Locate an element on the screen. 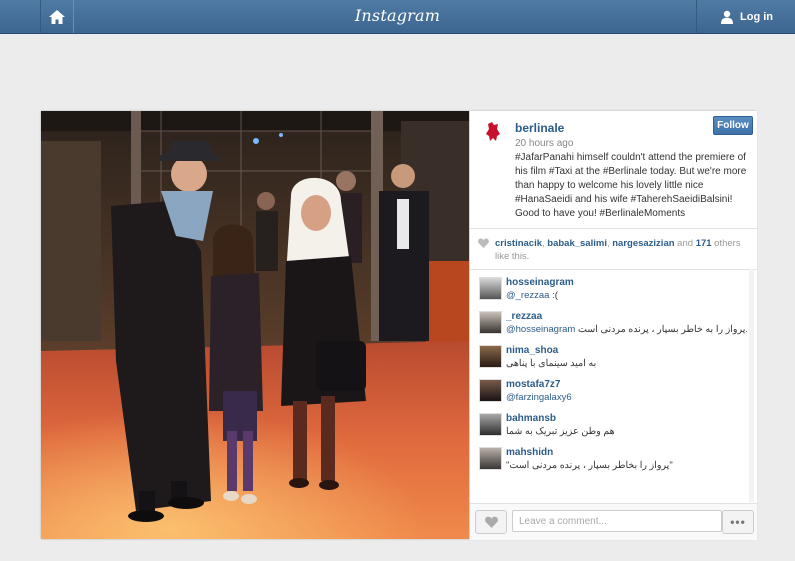  comment-username: mostafa7z7 is located at coordinates (533, 384).